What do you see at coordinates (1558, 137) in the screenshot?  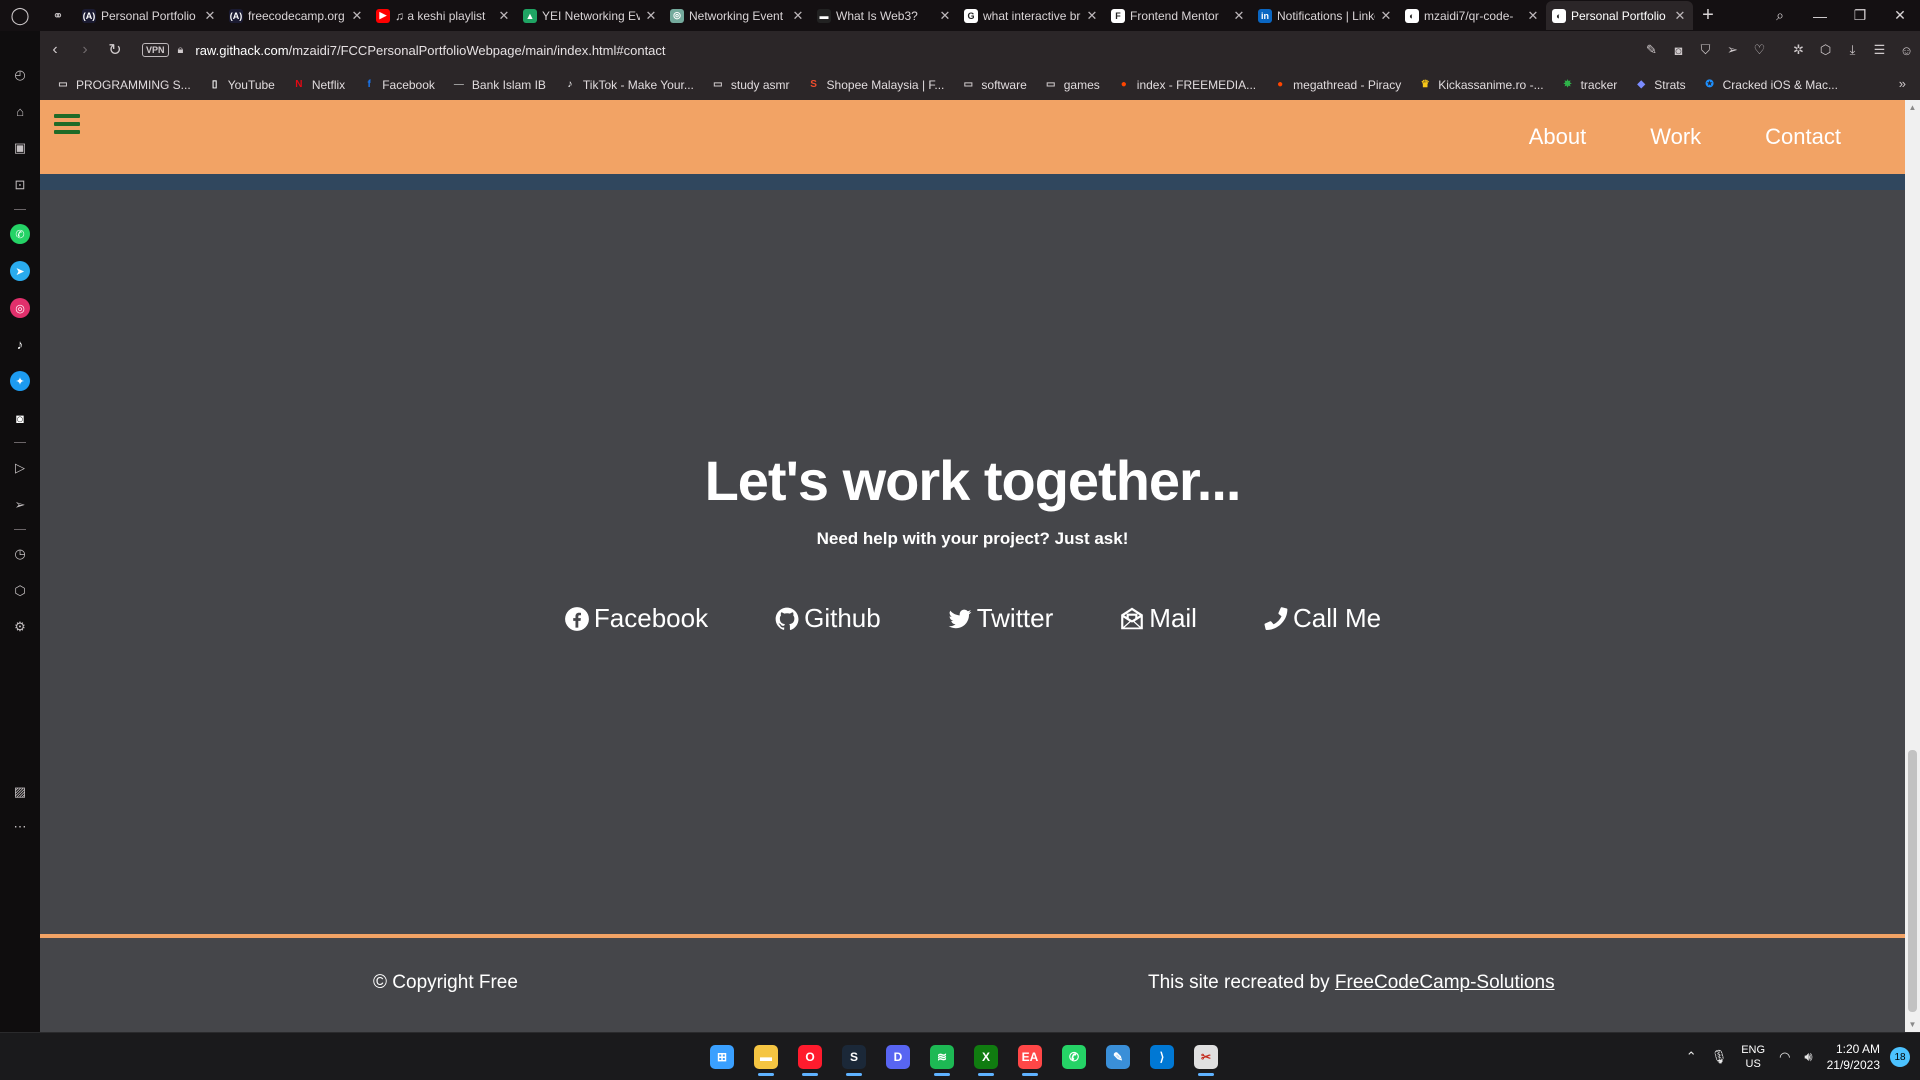 I see `nav-link-about: About` at bounding box center [1558, 137].